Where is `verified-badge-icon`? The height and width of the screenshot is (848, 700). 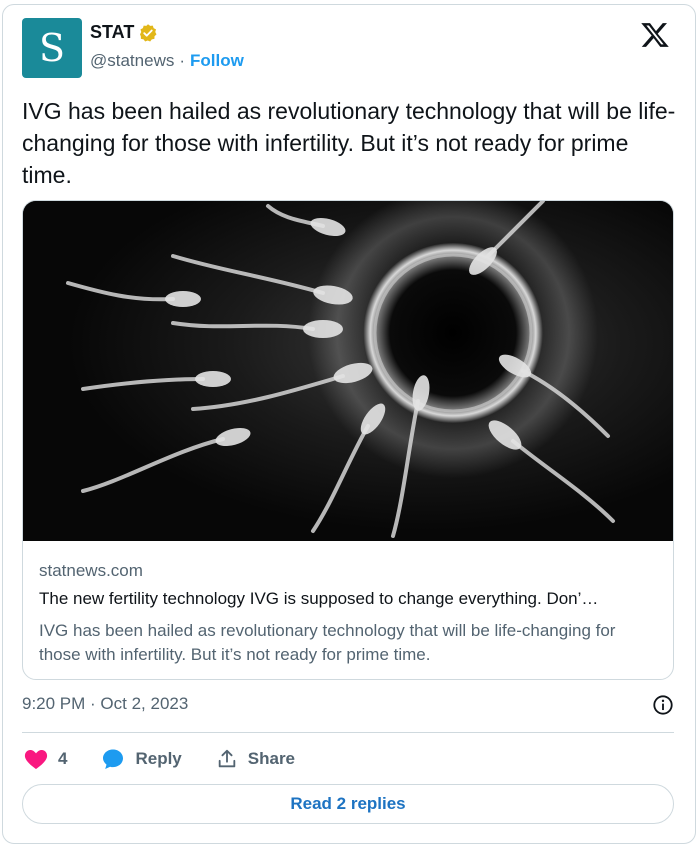
verified-badge-icon is located at coordinates (148, 32).